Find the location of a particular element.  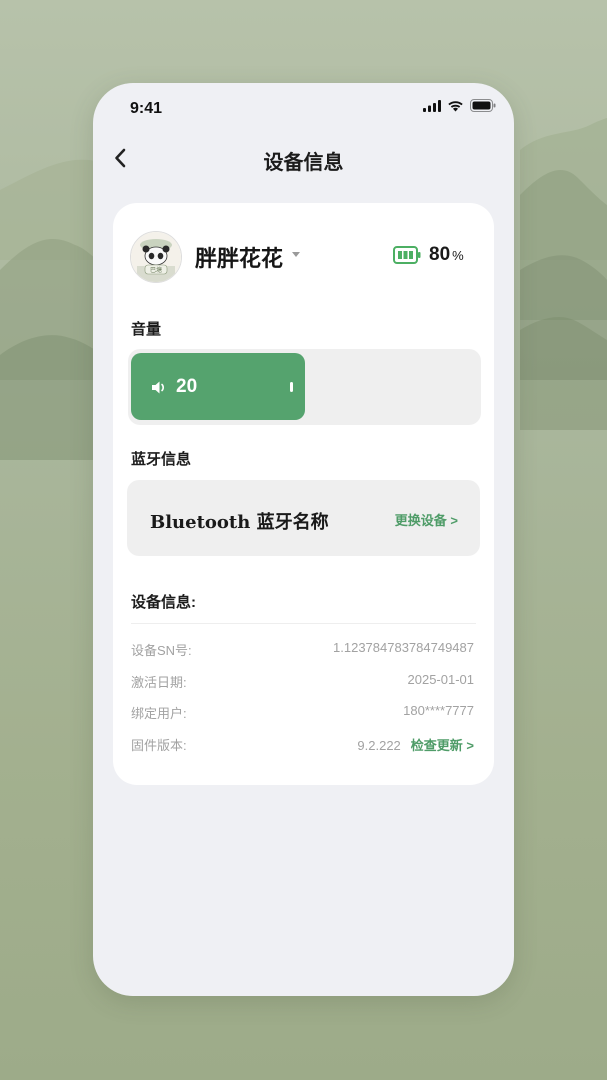

volume-label: 音量 is located at coordinates (146, 329).